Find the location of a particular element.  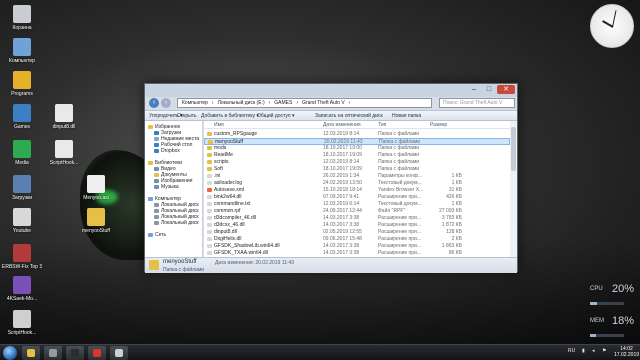

desktop-icon: Загрузки is located at coordinates (22, 188).